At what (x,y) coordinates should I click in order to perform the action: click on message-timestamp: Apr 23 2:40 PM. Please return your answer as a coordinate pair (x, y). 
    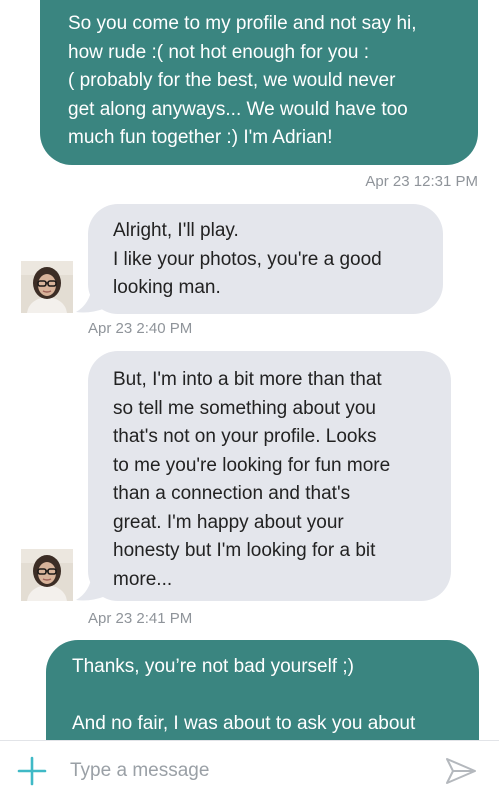
    Looking at the image, I should click on (140, 328).